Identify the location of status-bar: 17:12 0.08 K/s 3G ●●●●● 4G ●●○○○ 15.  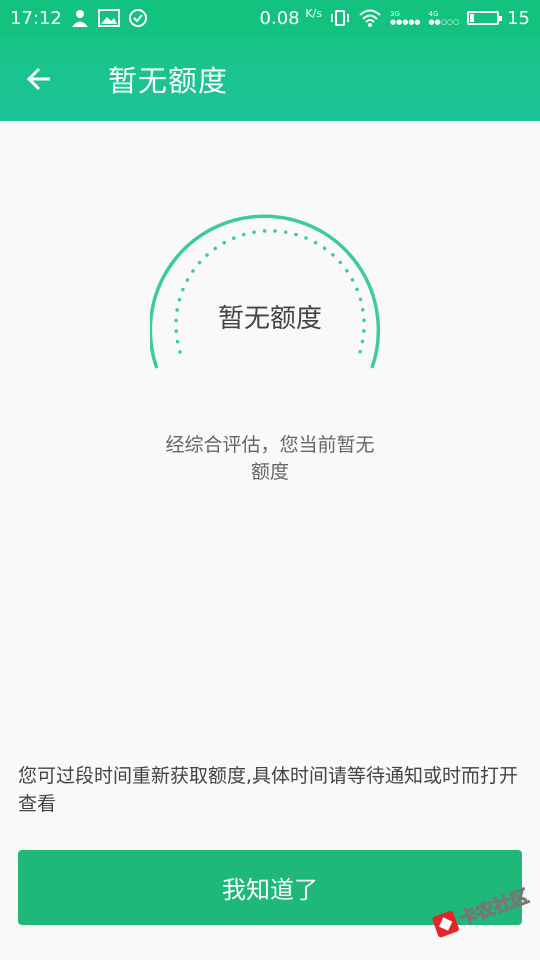
(270, 18).